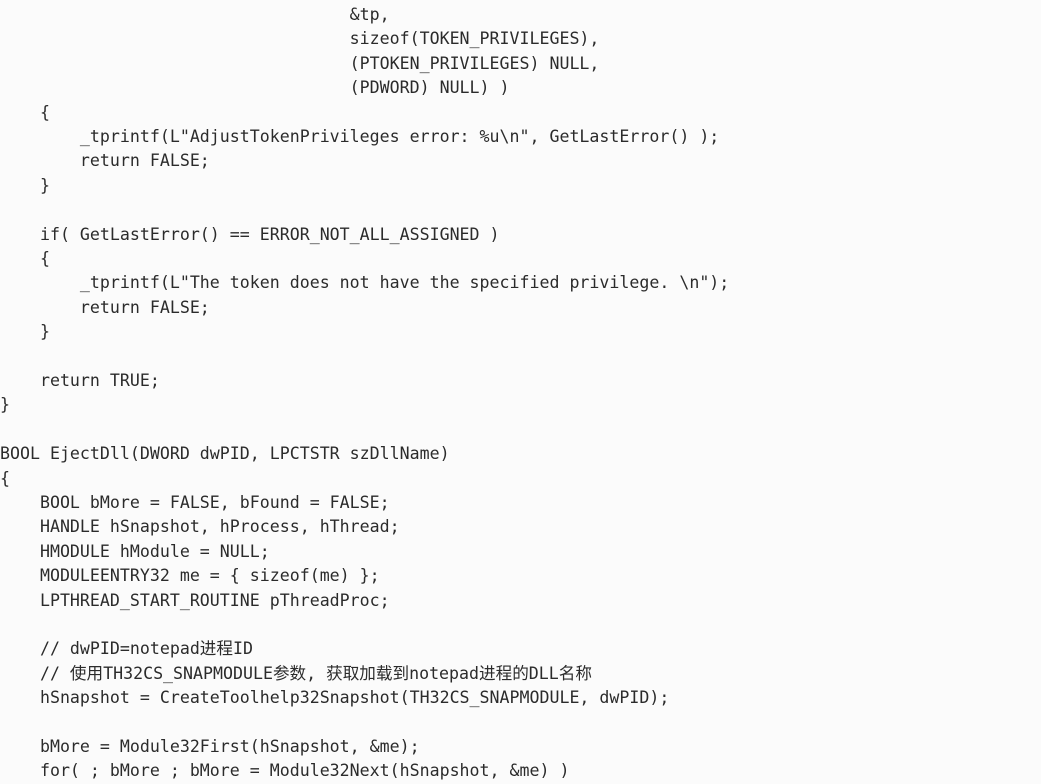  What do you see at coordinates (195, 600) in the screenshot?
I see `code-line: LPTHREAD_START_ROUTINE pThreadProc;` at bounding box center [195, 600].